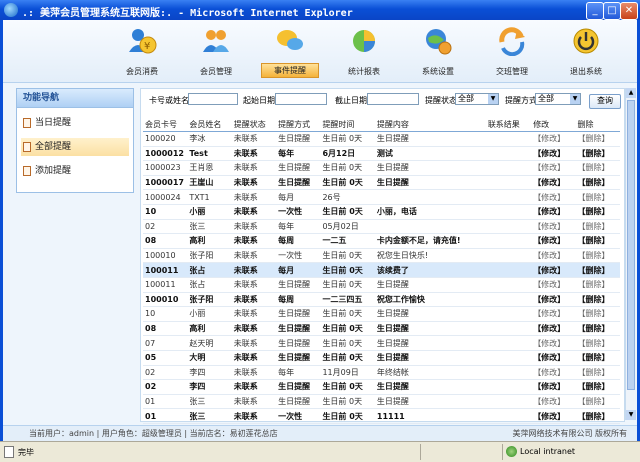 This screenshot has width=640, height=462. I want to click on nav-statistics-reports: 统计报表, so click(364, 53).